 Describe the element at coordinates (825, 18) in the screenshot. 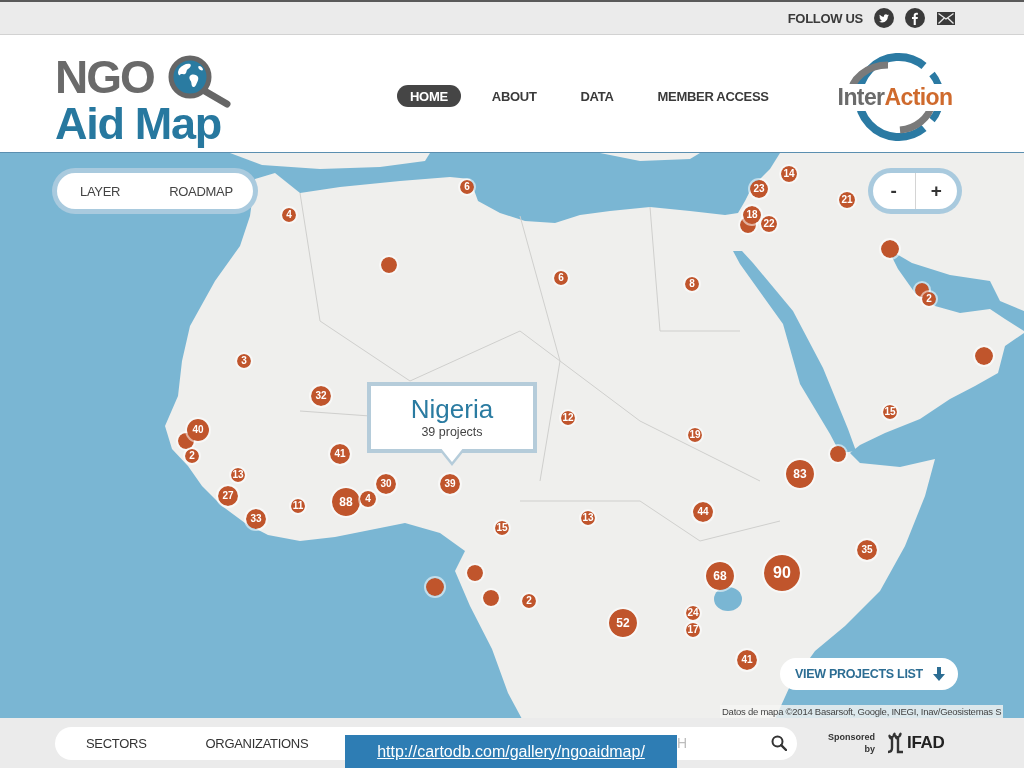

I see `follow-us-label: FOLLOW US` at that location.